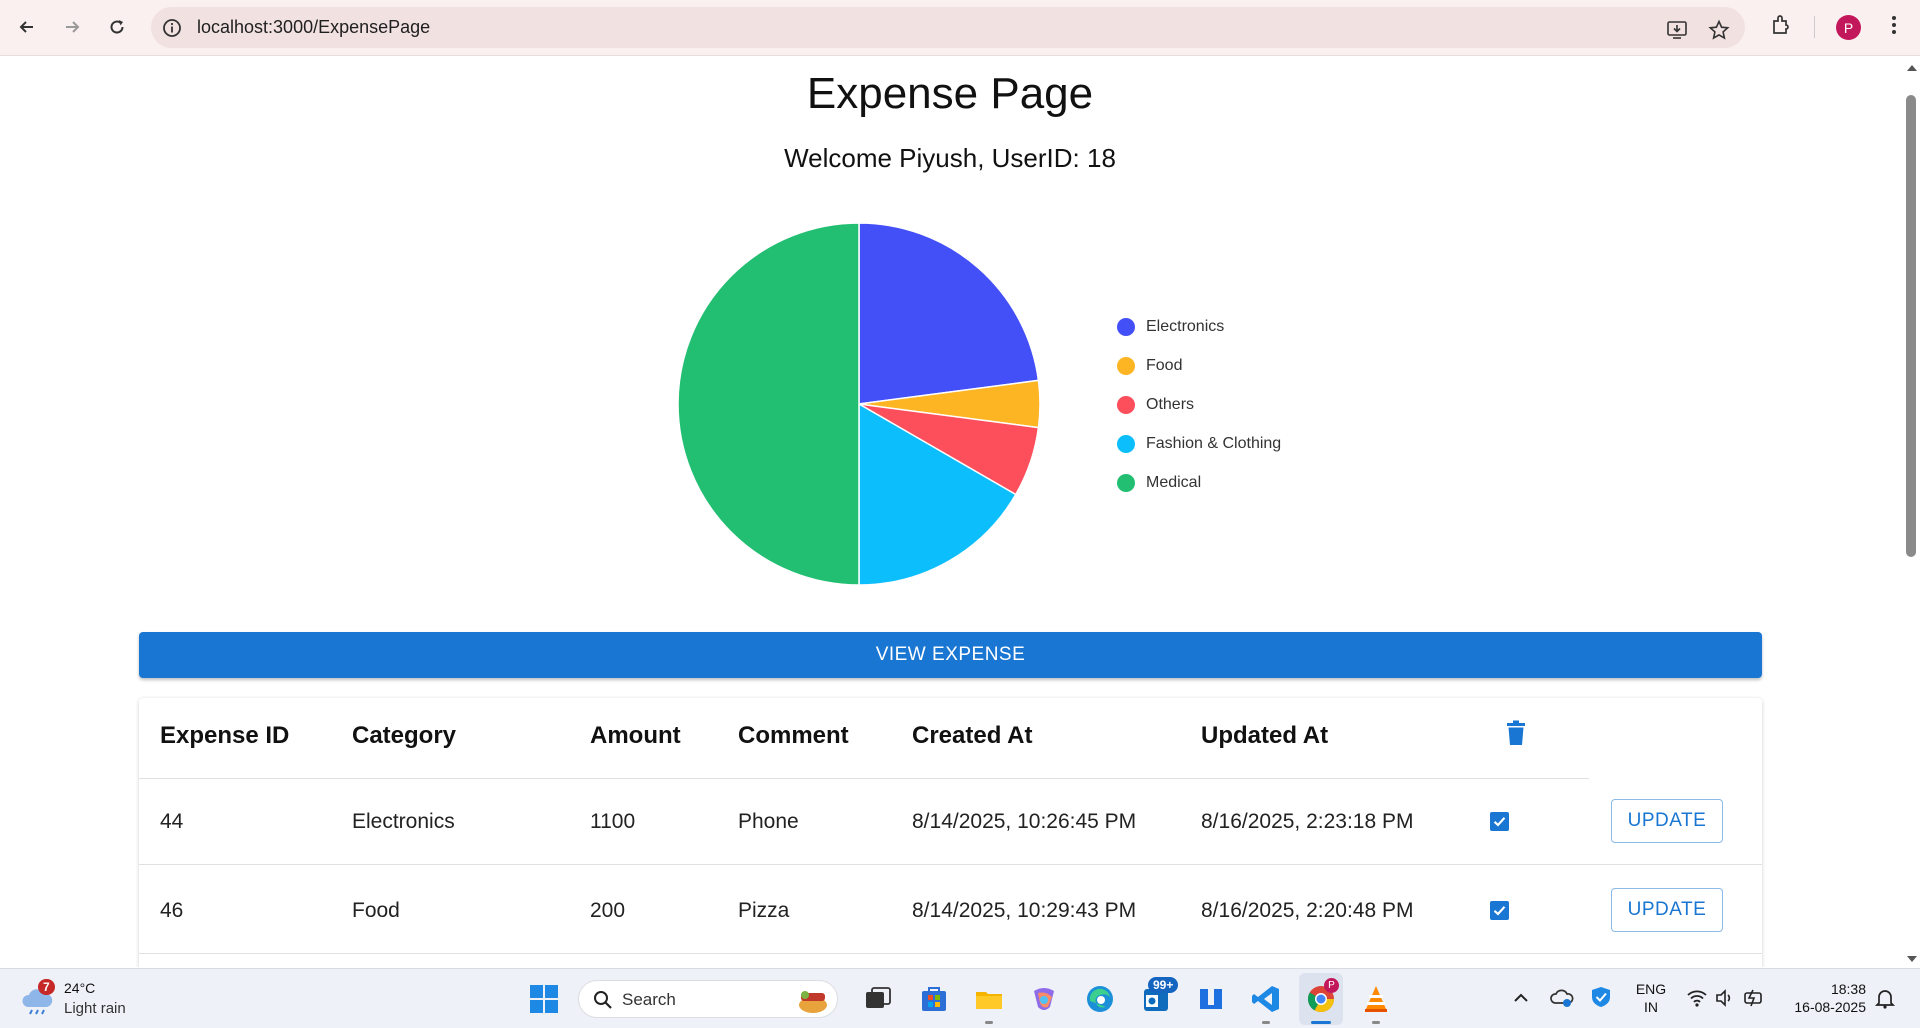 Image resolution: width=1920 pixels, height=1028 pixels. Describe the element at coordinates (1697, 998) in the screenshot. I see `wifi-icon` at that location.